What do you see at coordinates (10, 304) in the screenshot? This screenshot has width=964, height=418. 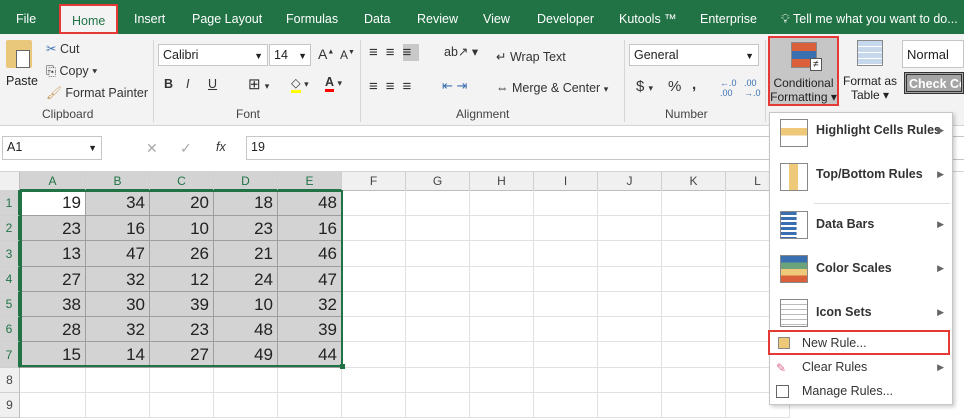 I see `row-header: 5` at bounding box center [10, 304].